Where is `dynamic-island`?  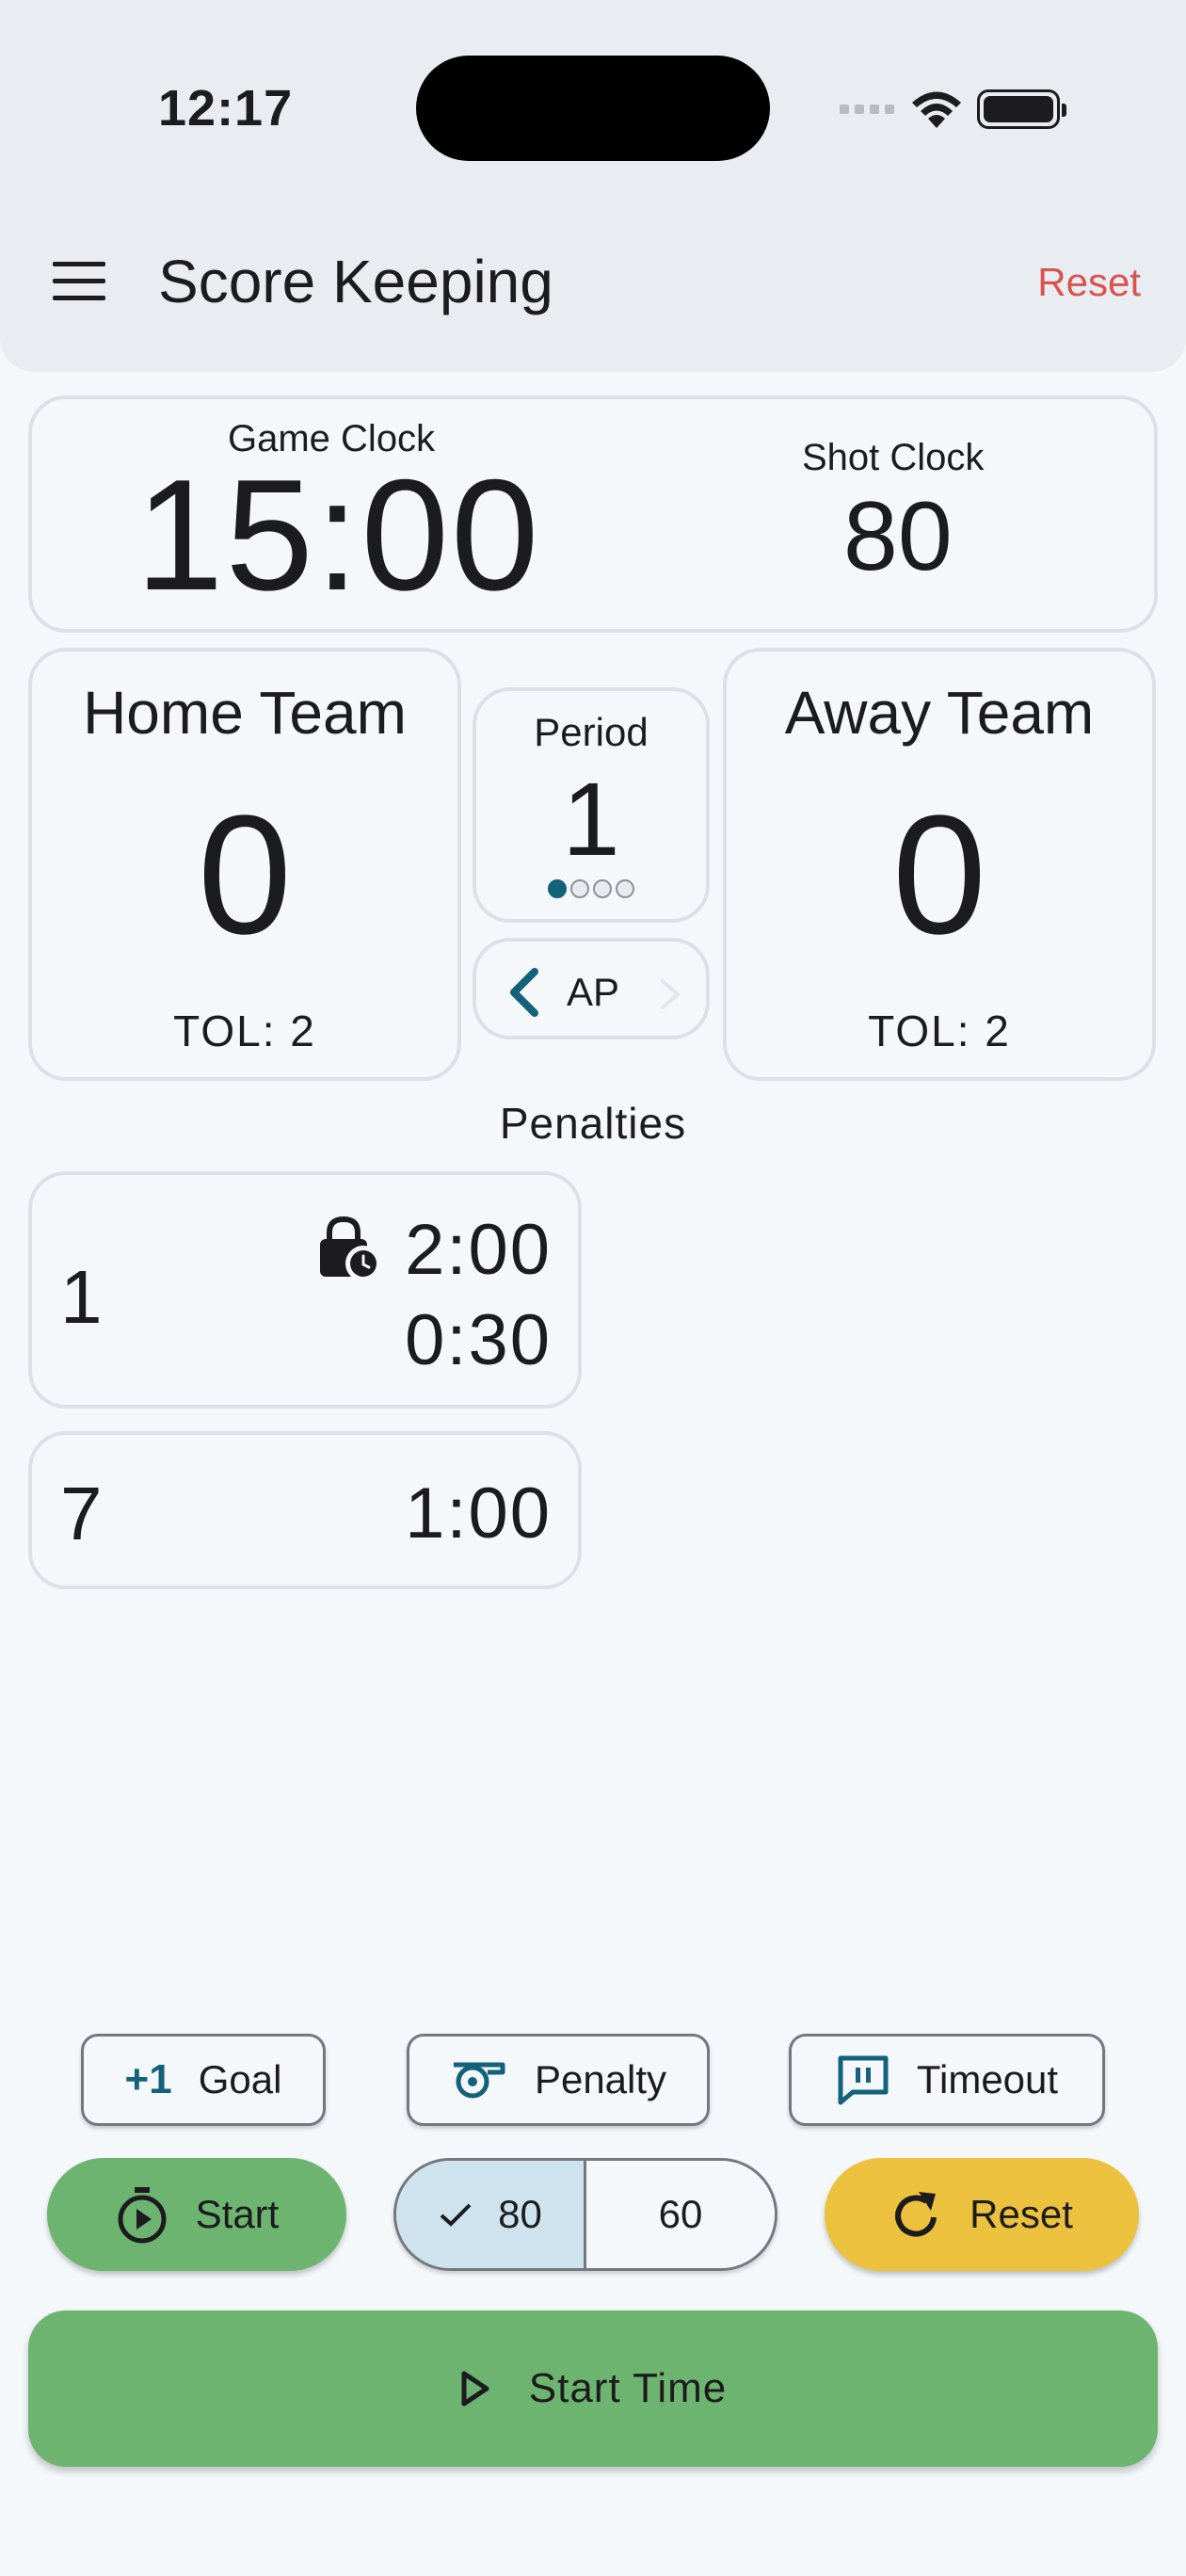 dynamic-island is located at coordinates (593, 108).